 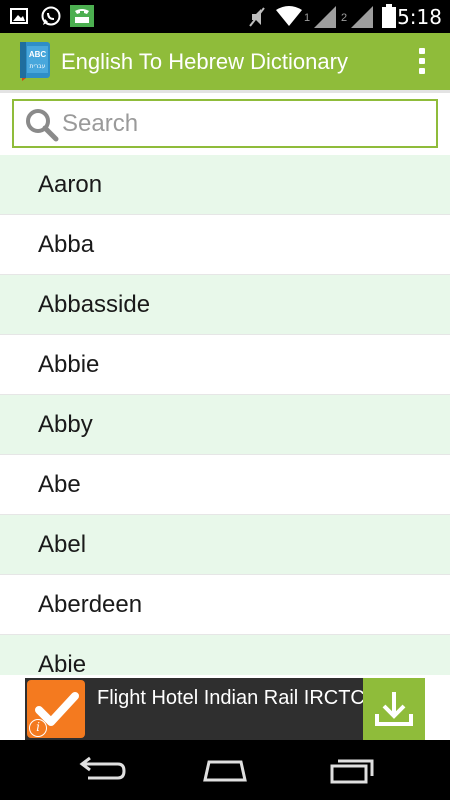 What do you see at coordinates (232, 698) in the screenshot?
I see `ad-text: Flight Hotel Indian Rail IRCTC` at bounding box center [232, 698].